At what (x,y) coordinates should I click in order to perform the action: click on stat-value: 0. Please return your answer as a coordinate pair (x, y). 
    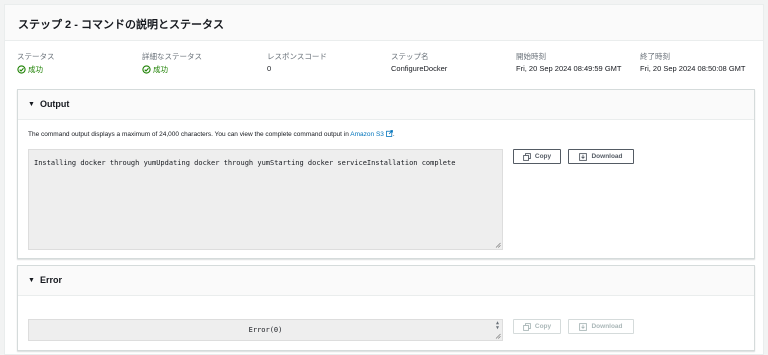
    Looking at the image, I should click on (269, 68).